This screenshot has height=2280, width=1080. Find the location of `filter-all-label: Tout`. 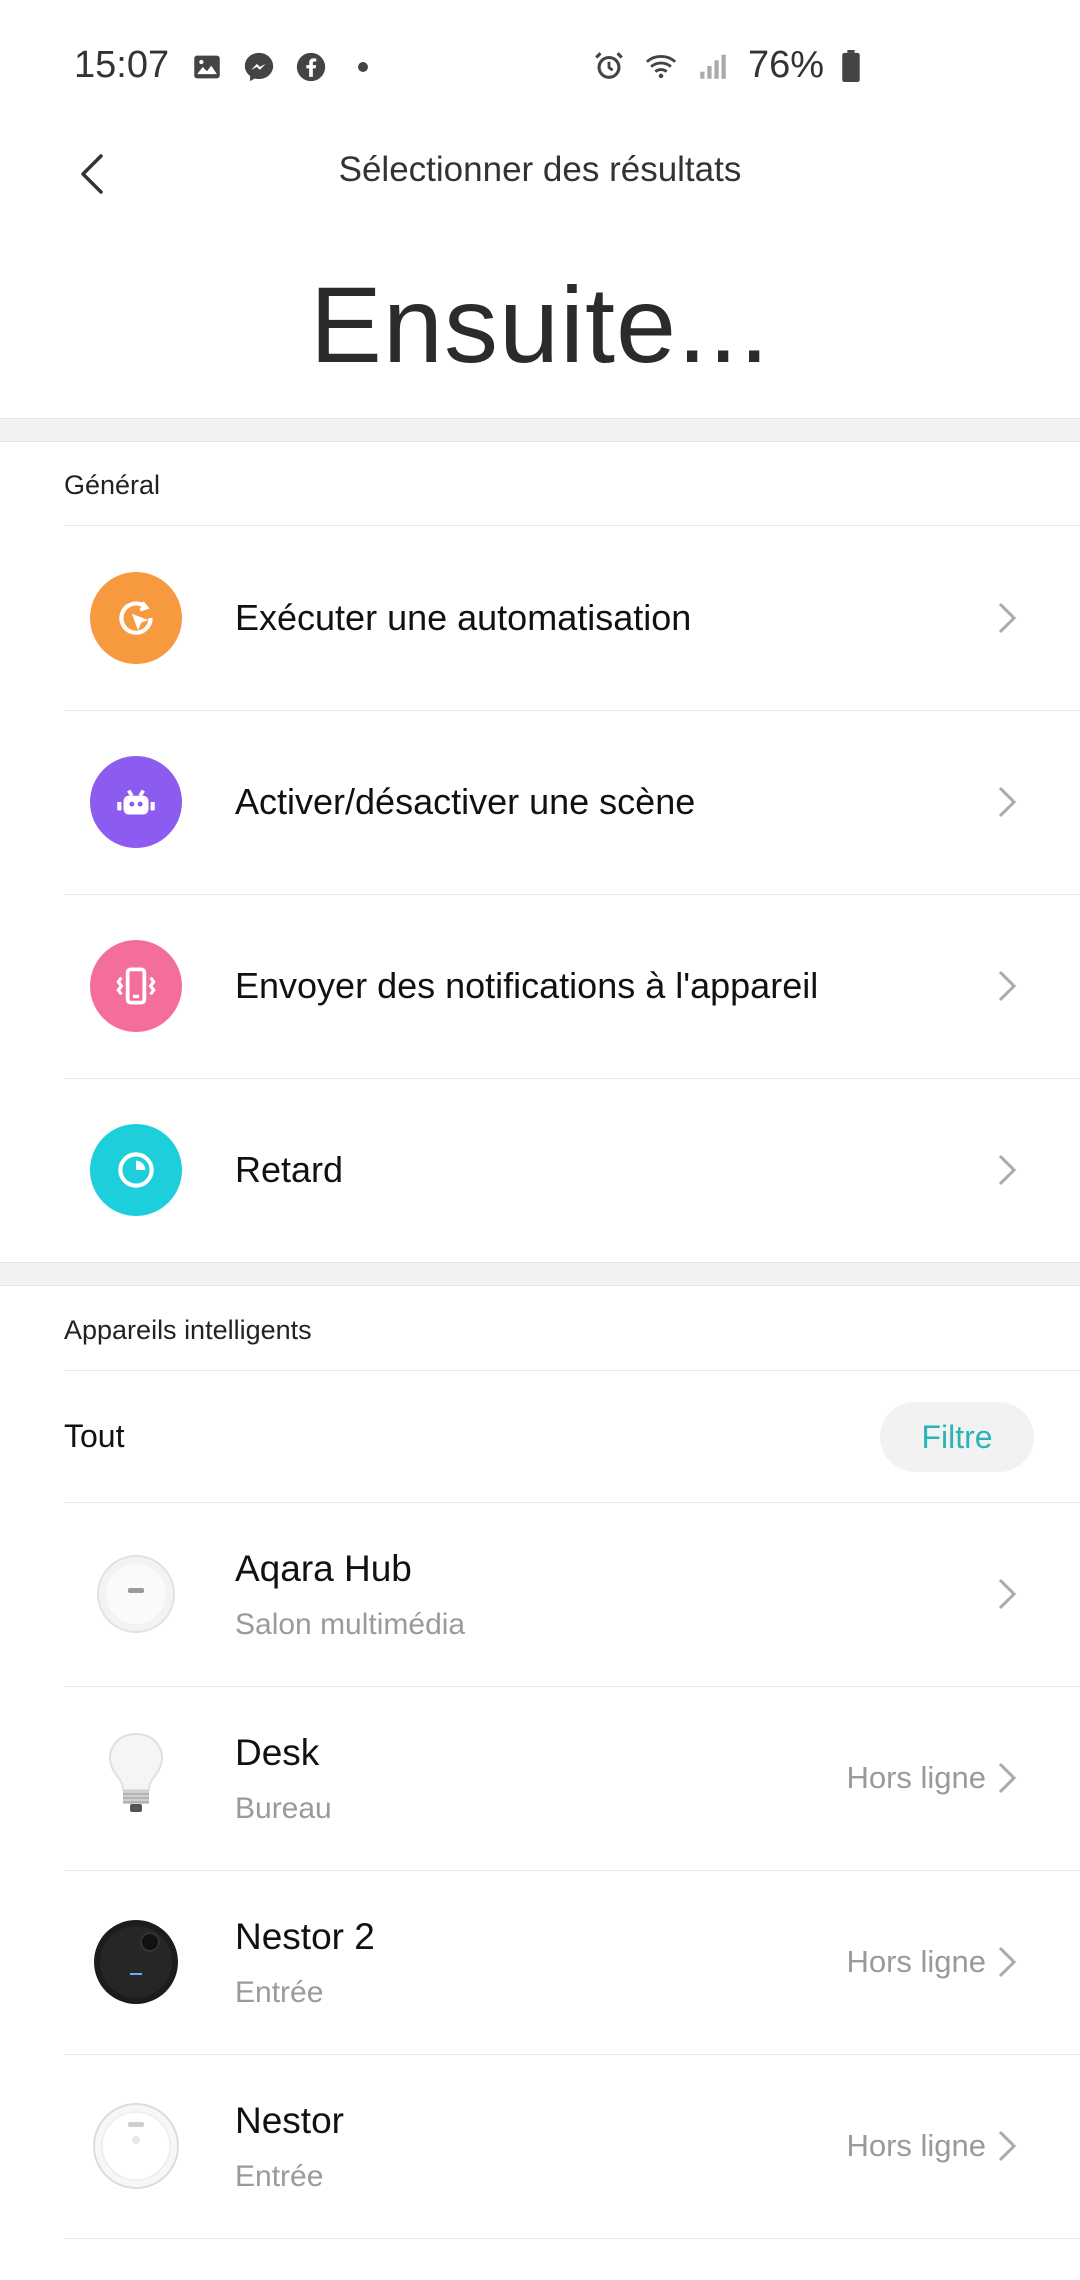

filter-all-label: Tout is located at coordinates (94, 1436).